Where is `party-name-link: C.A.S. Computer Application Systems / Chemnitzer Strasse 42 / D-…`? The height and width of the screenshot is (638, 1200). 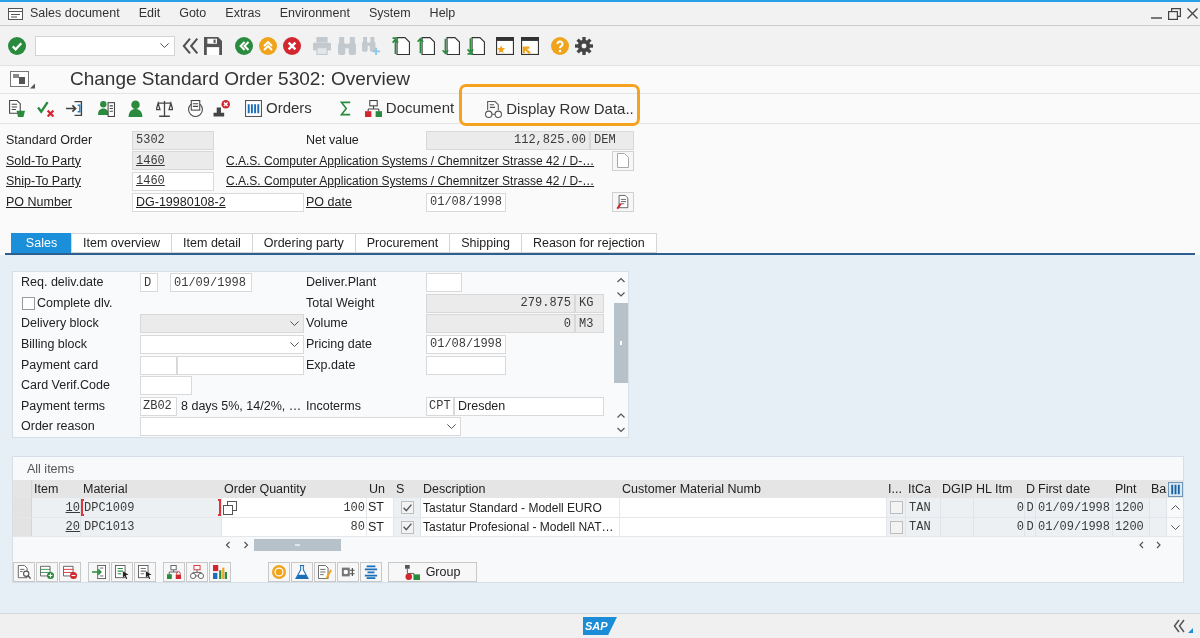
party-name-link: C.A.S. Computer Application Systems / Chemnitzer Strasse 42 / D-… is located at coordinates (416, 181).